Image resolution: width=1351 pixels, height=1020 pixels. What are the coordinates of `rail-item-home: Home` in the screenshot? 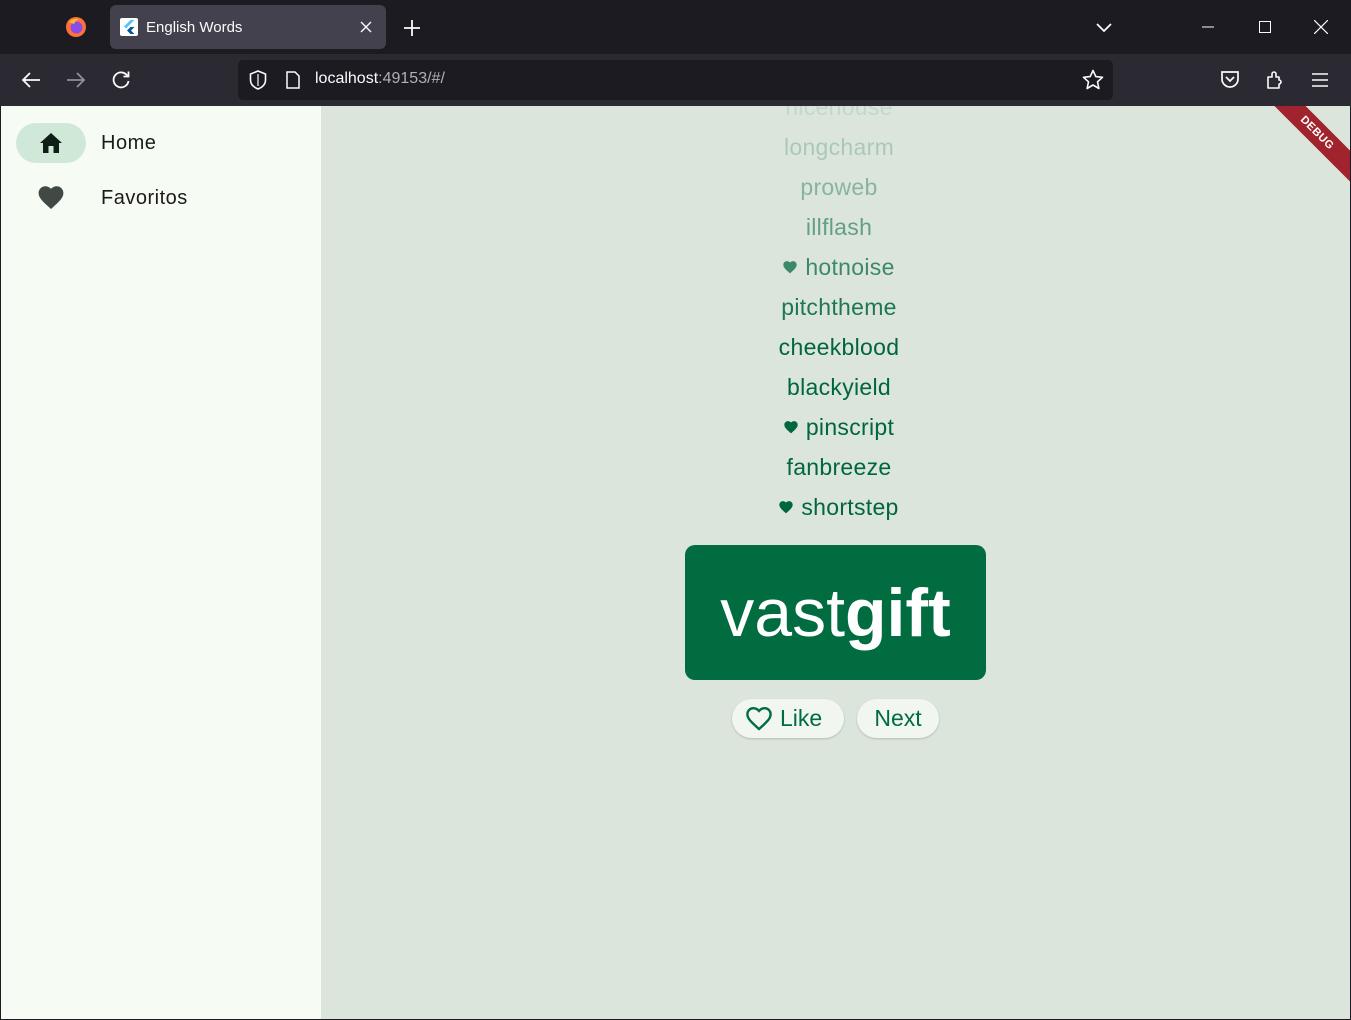 It's located at (86, 143).